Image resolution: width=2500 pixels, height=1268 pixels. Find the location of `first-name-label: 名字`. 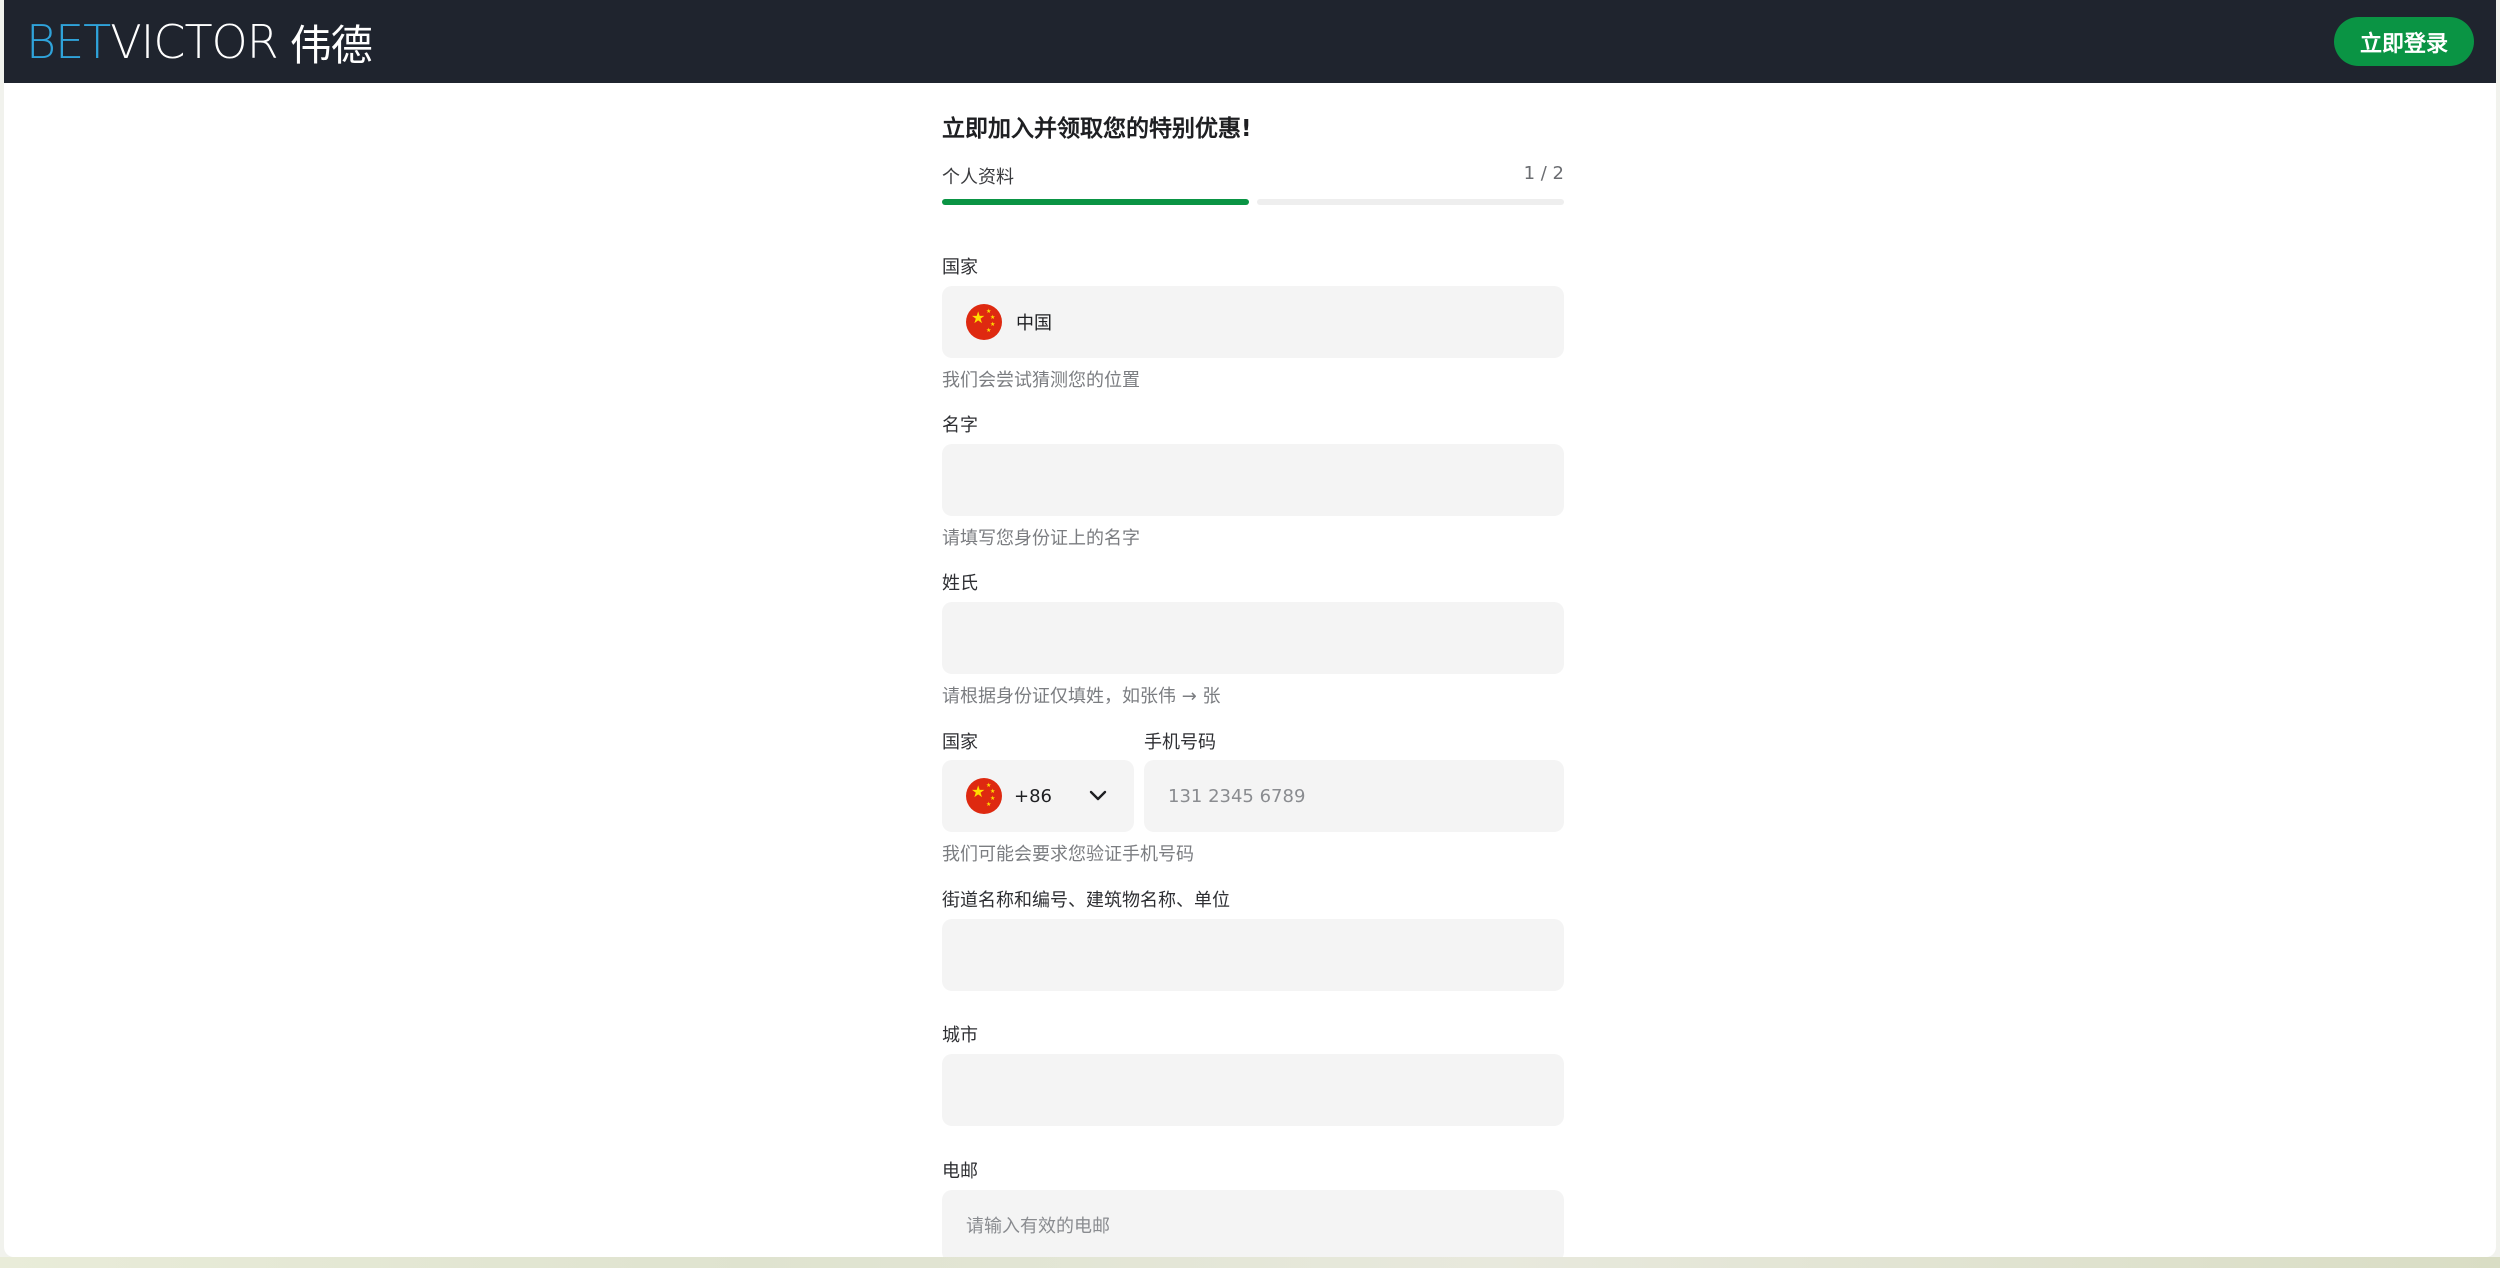

first-name-label: 名字 is located at coordinates (960, 425).